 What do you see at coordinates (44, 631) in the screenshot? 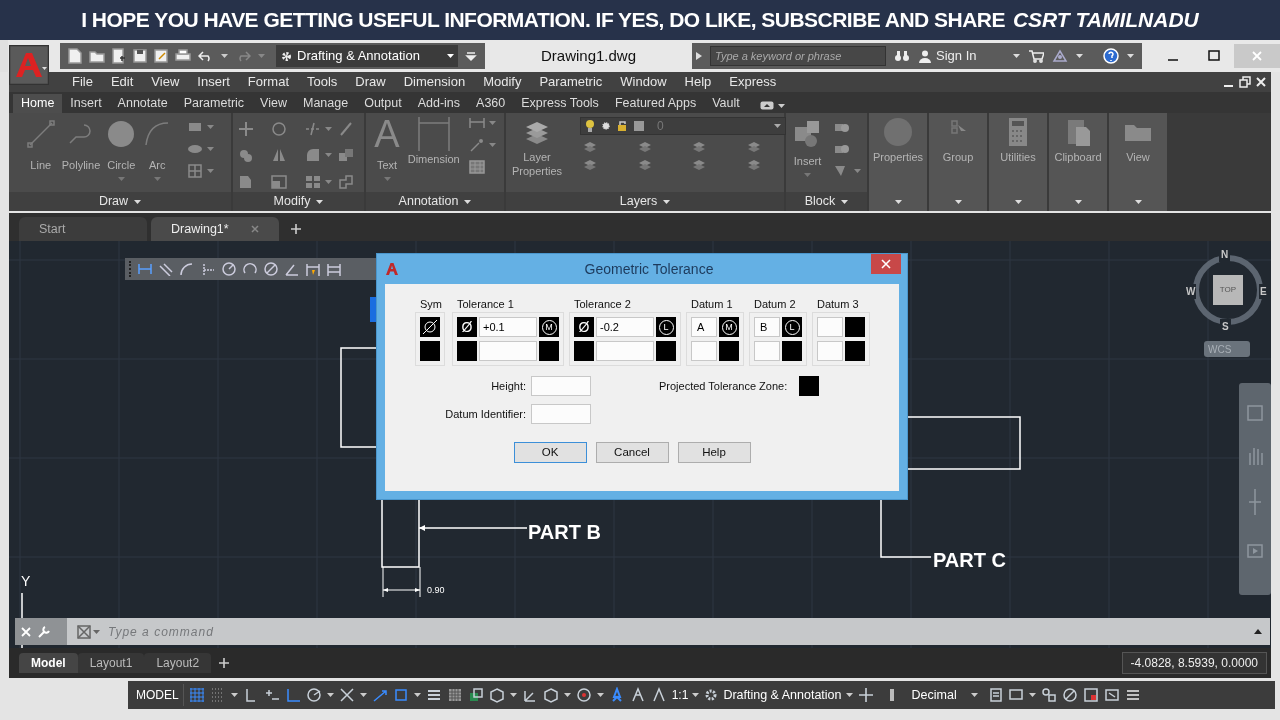
I see `wrench-icon` at bounding box center [44, 631].